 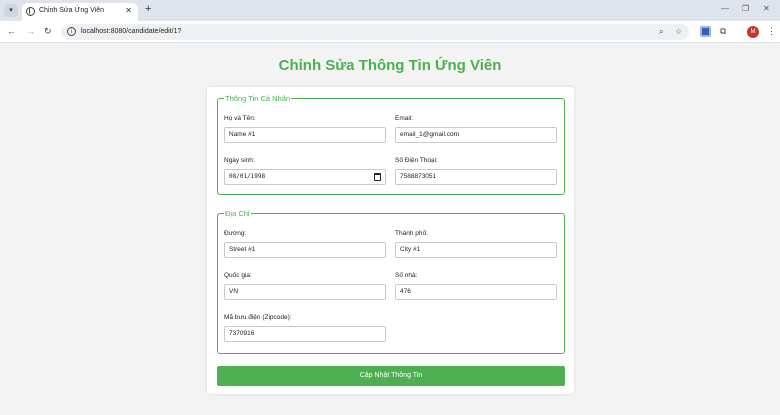 I want to click on zipcode-label: Mã bưu điện (Zipcode):, so click(x=258, y=317).